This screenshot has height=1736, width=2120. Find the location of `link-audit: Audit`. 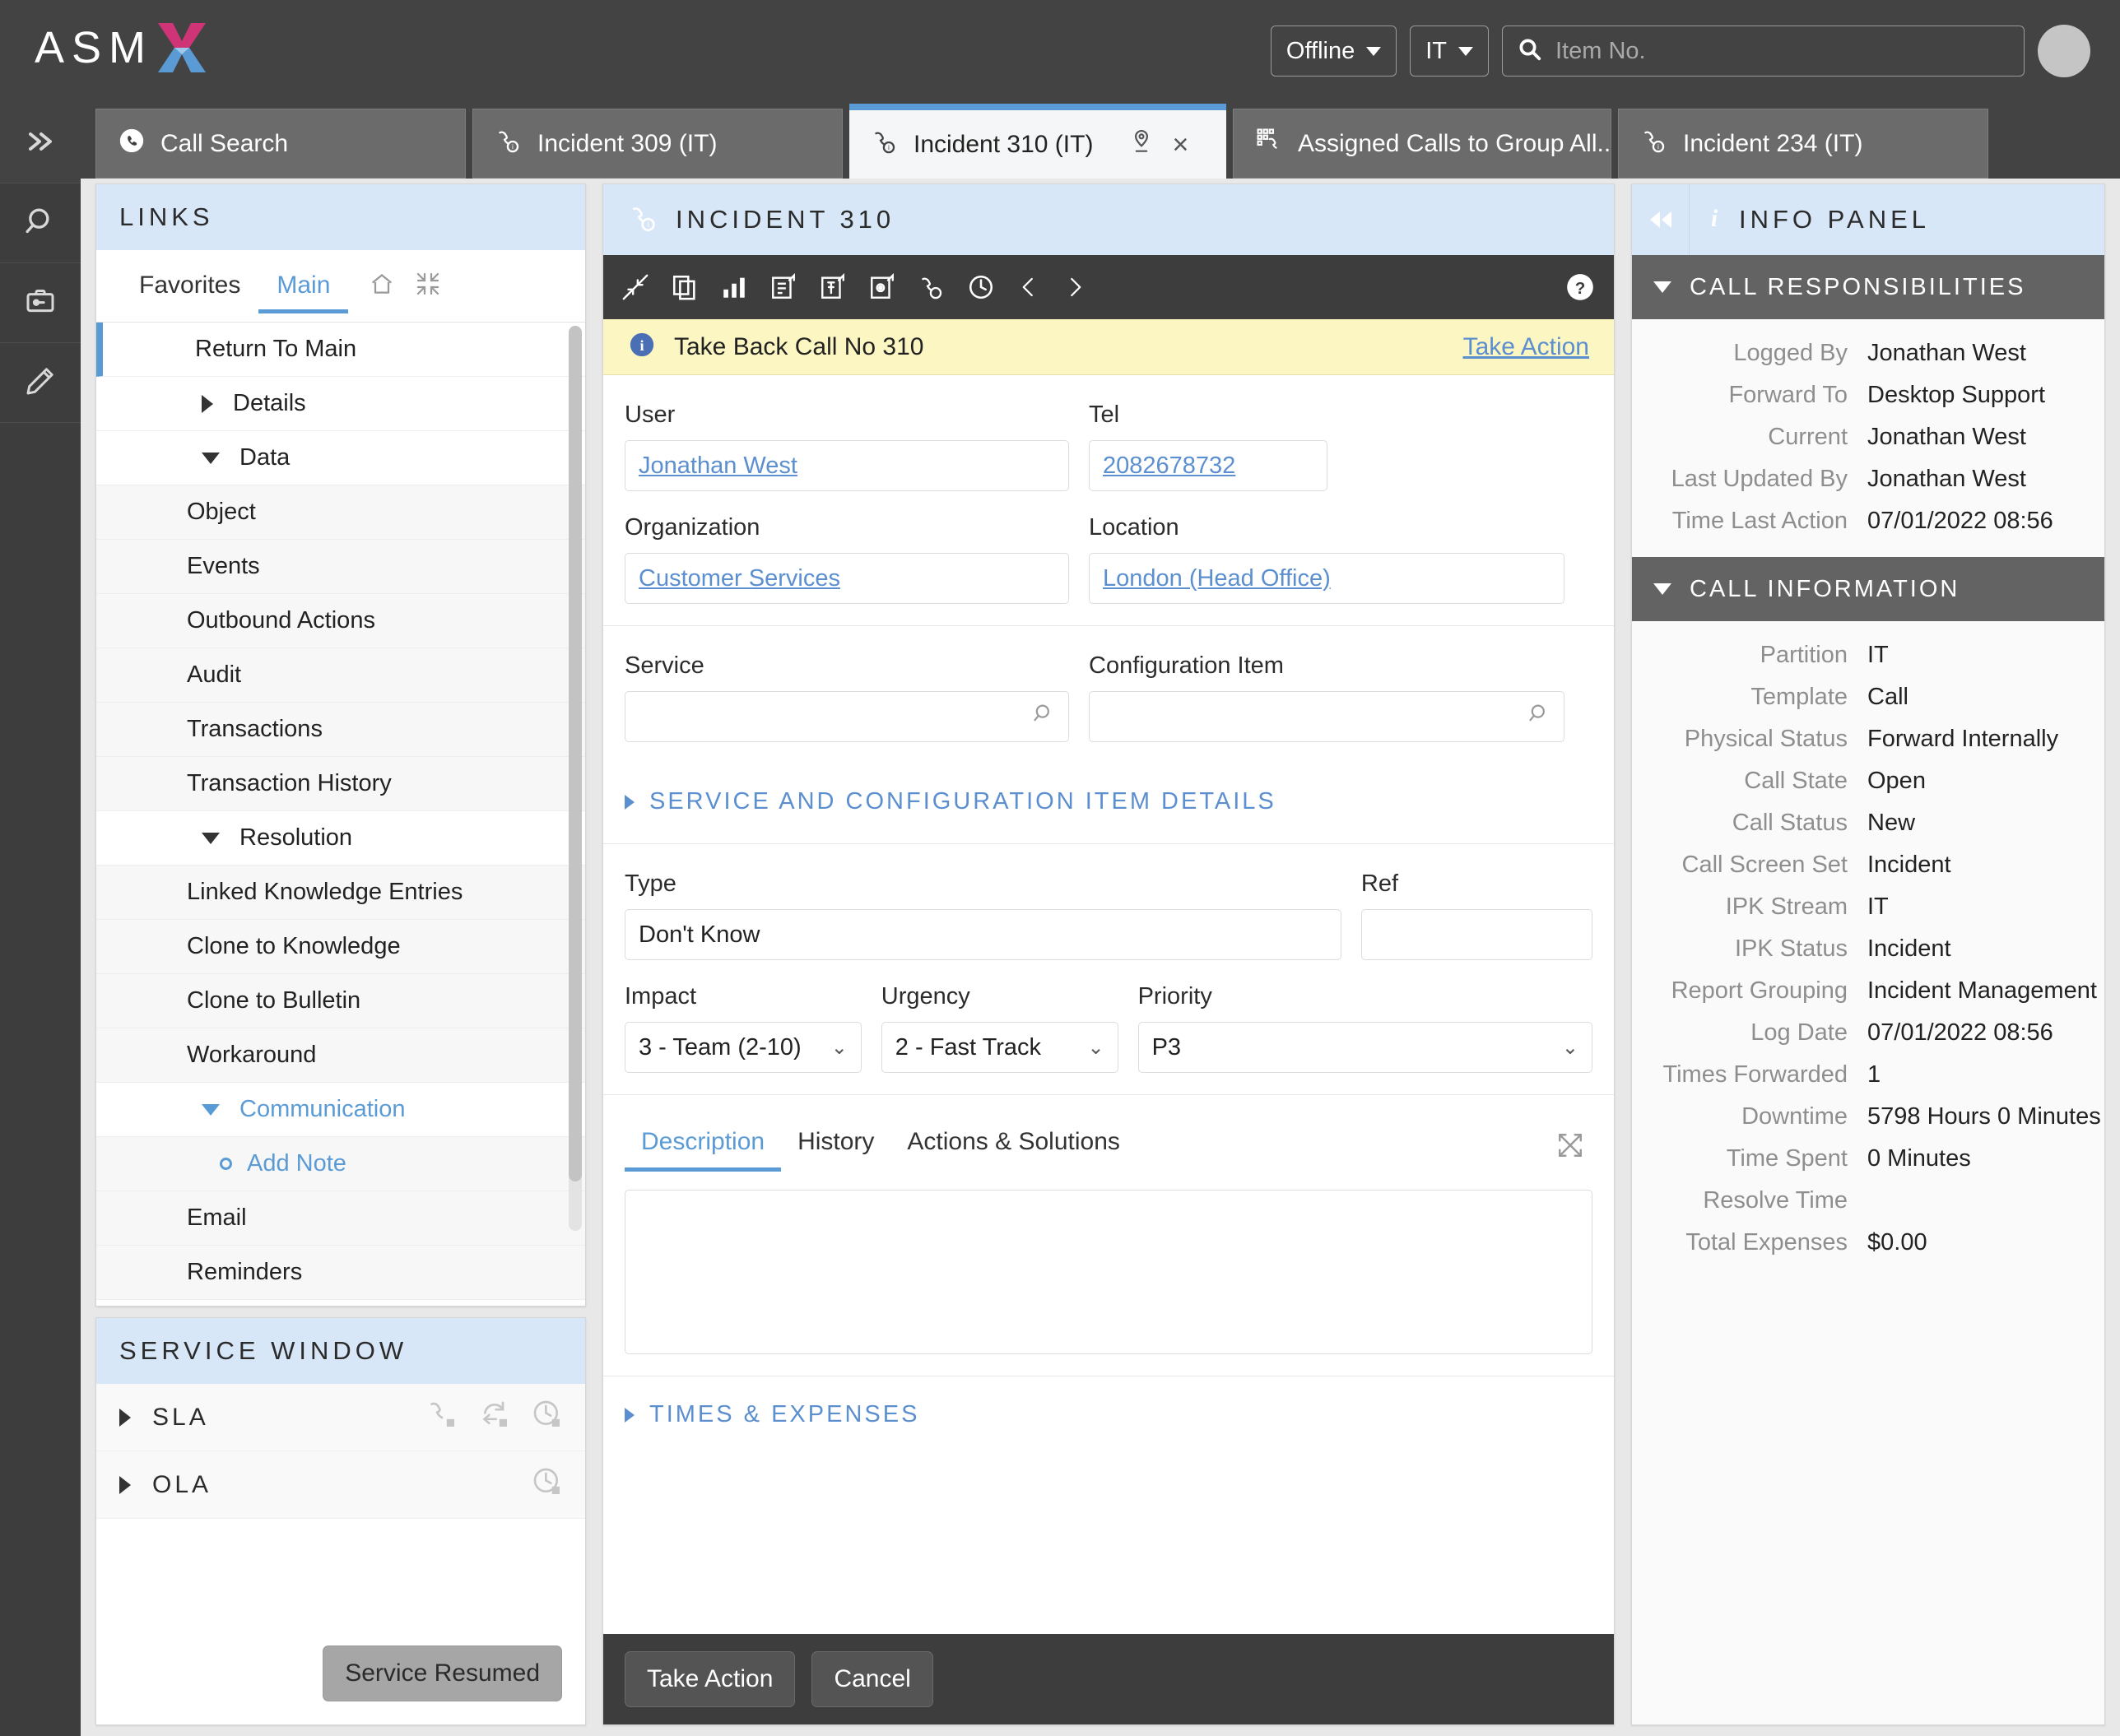

link-audit: Audit is located at coordinates (340, 675).